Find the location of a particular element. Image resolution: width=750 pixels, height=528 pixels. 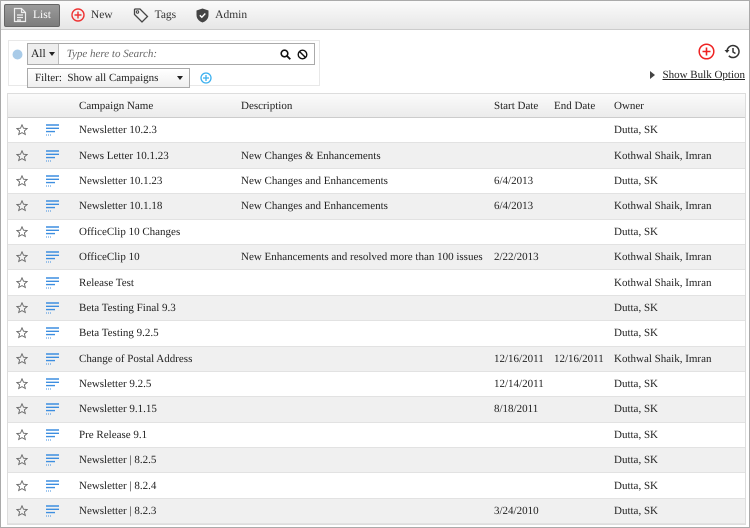

end-date-cell-text: 12/16/2011 is located at coordinates (579, 358).